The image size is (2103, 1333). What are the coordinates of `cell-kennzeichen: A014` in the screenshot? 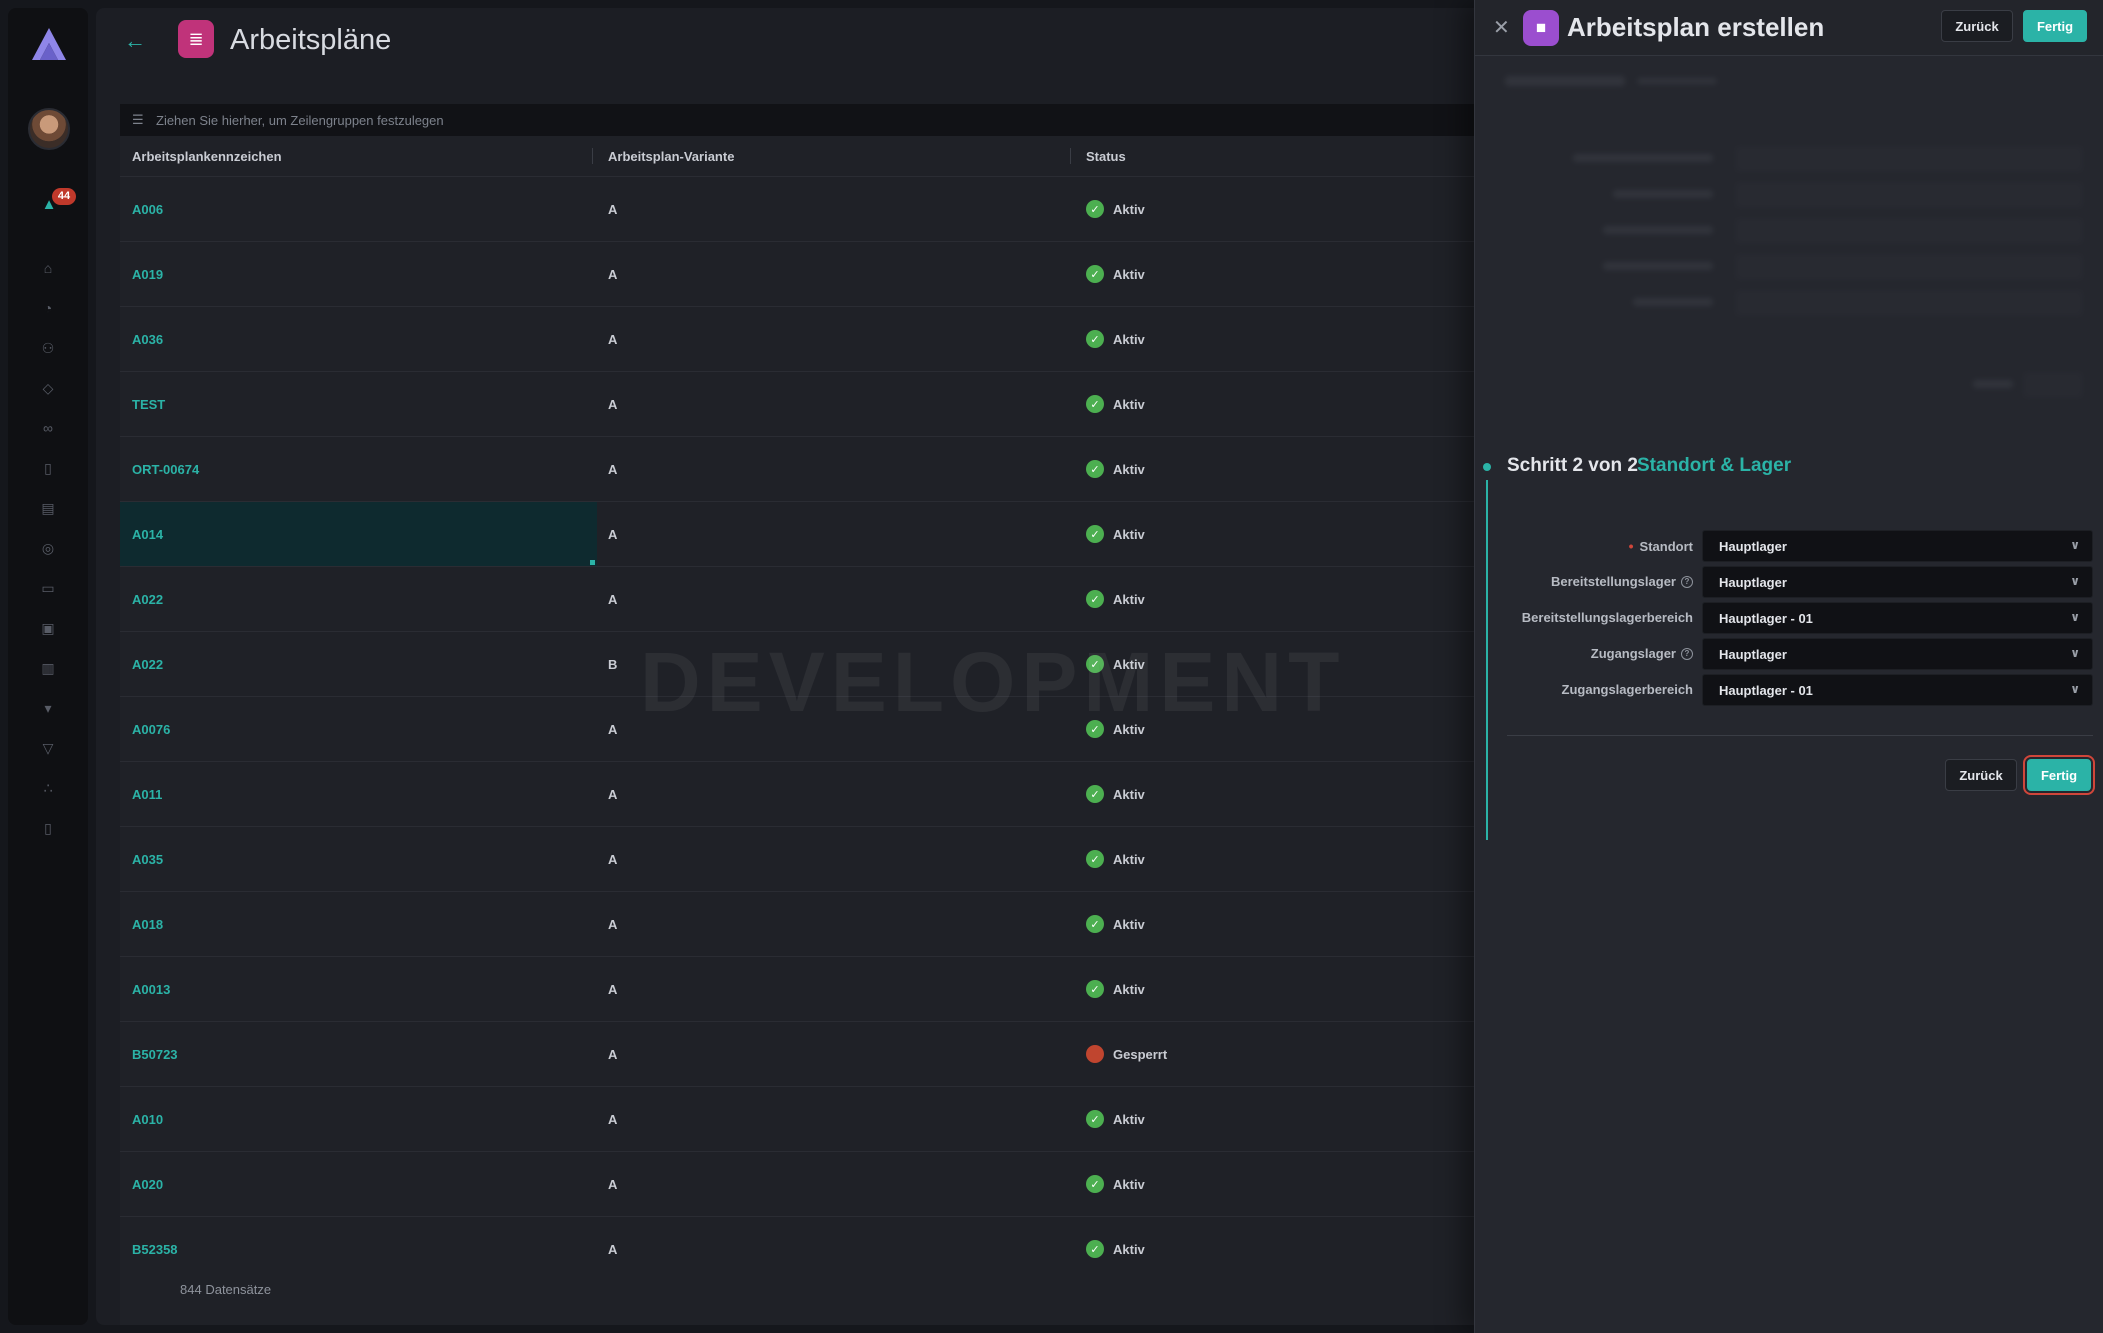 It's located at (358, 534).